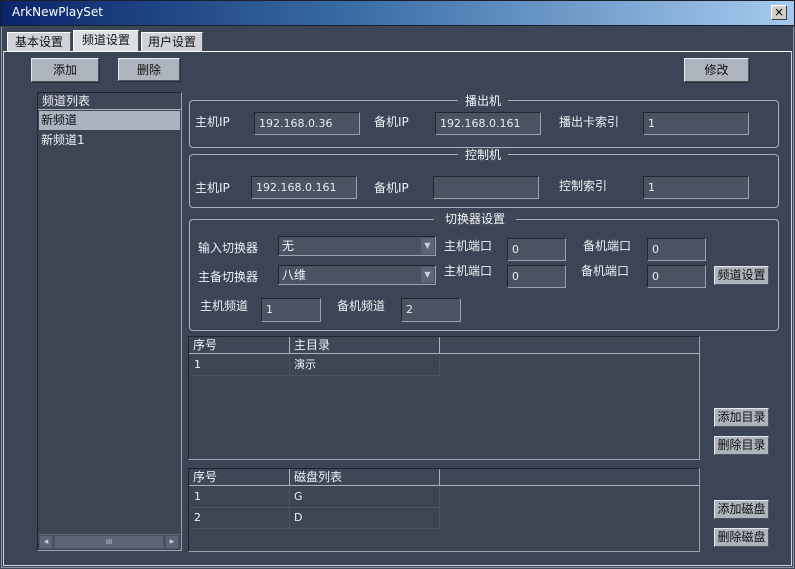 The height and width of the screenshot is (569, 795). Describe the element at coordinates (172, 41) in the screenshot. I see `tab-user-settings: 用户设置` at that location.